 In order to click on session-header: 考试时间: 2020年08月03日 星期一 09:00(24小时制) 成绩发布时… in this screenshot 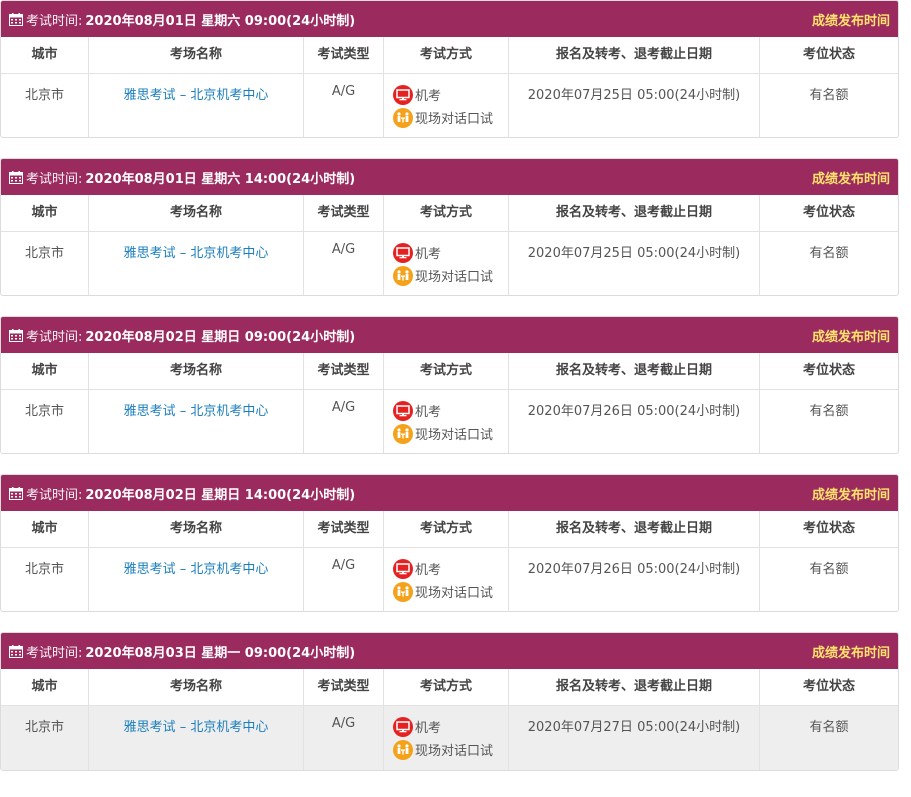, I will do `click(449, 651)`.